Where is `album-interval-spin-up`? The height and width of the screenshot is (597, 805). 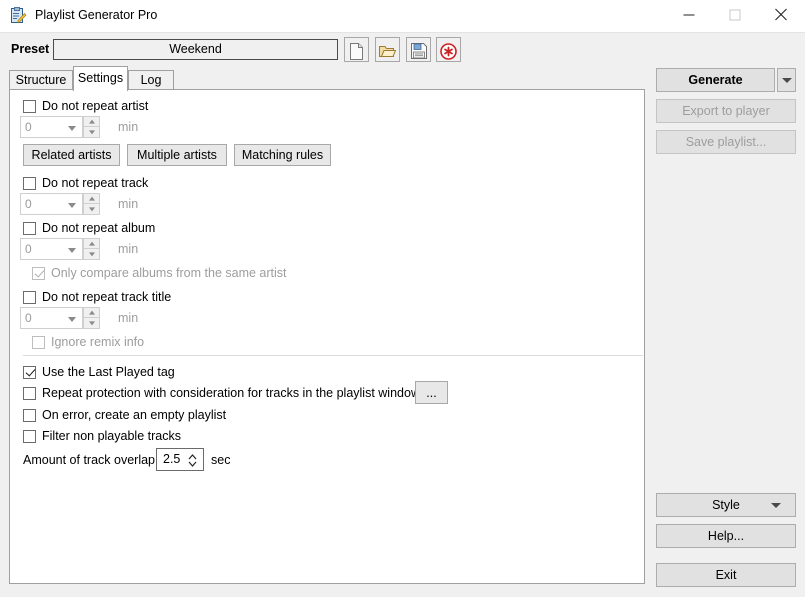 album-interval-spin-up is located at coordinates (91, 243).